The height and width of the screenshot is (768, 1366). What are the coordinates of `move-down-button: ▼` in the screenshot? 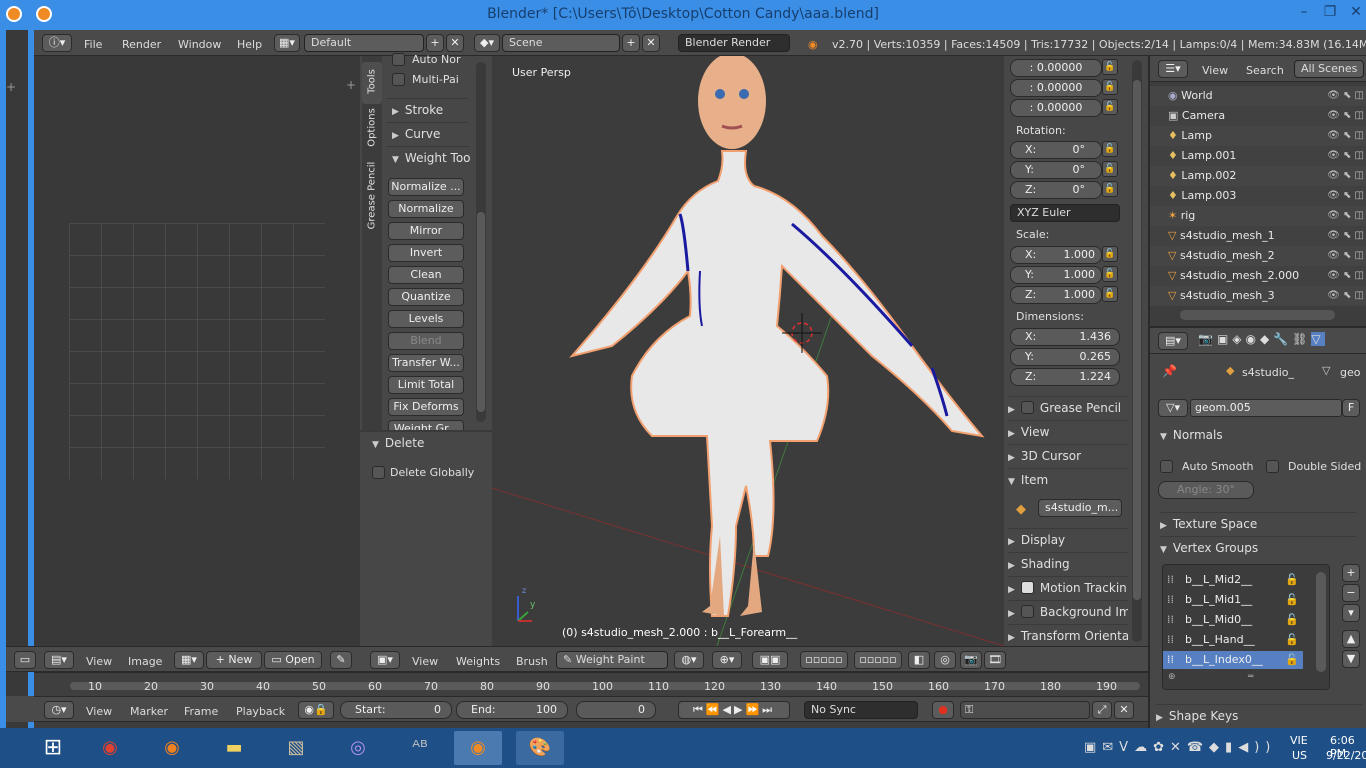 It's located at (1351, 659).